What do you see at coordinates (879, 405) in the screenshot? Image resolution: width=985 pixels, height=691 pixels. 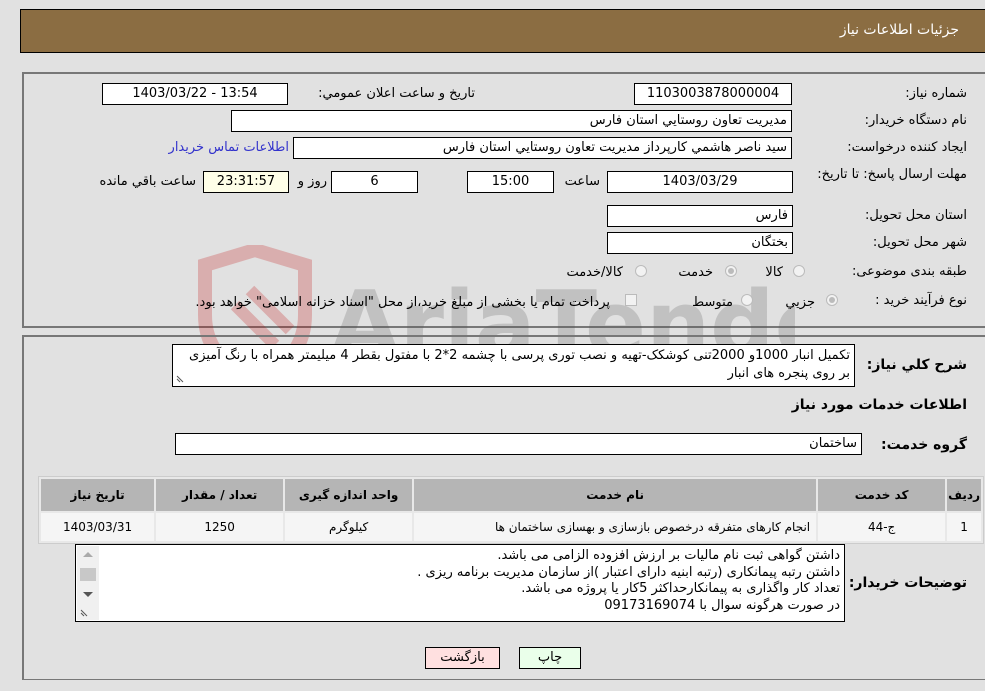 I see `services-section-title: اطلاعات خدمات مورد نياز` at bounding box center [879, 405].